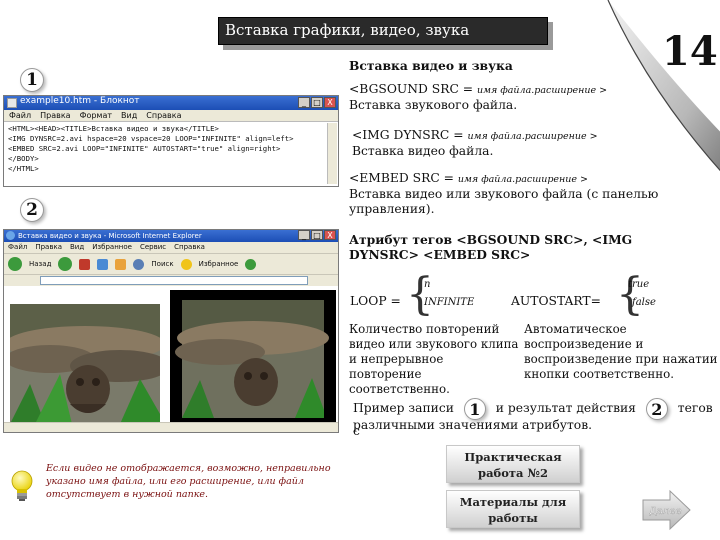 The height and width of the screenshot is (540, 720). What do you see at coordinates (449, 302) in the screenshot?
I see `loop-value-infinite: INFINITE` at bounding box center [449, 302].